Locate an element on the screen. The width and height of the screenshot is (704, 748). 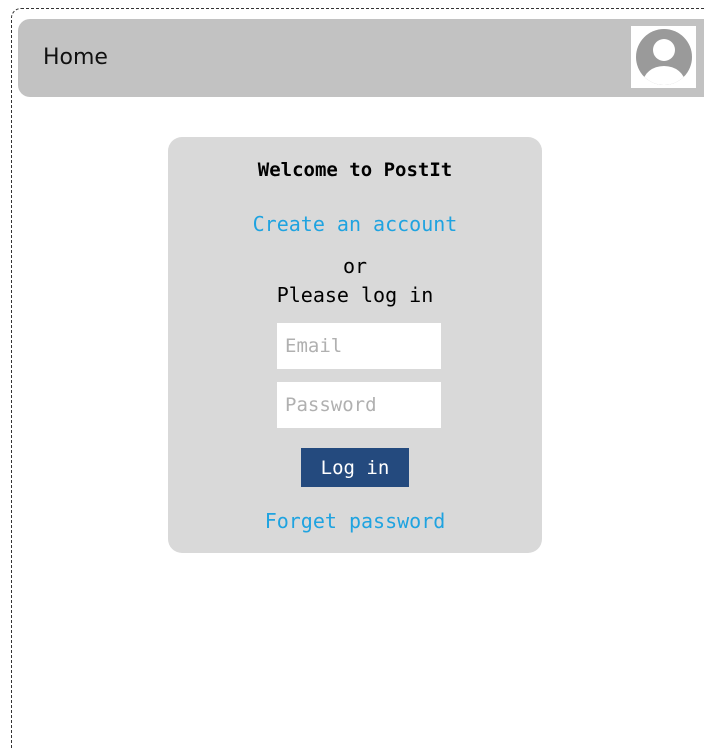
avatar-silhouette-icon is located at coordinates (663, 57).